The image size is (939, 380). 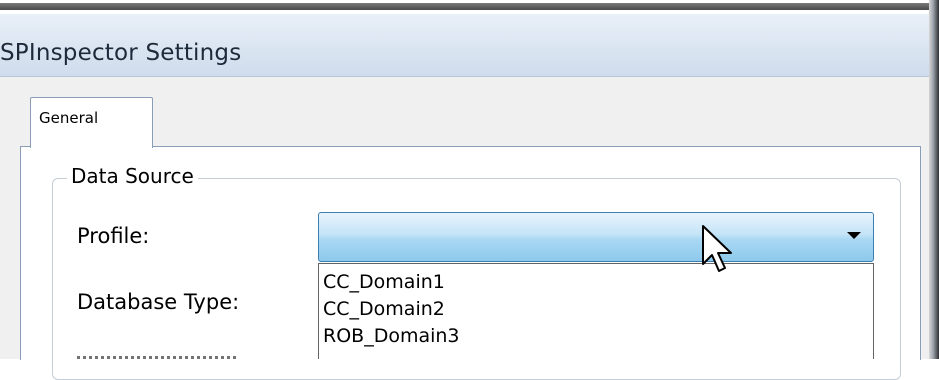 What do you see at coordinates (717, 248) in the screenshot?
I see `mouse-pointer-icon` at bounding box center [717, 248].